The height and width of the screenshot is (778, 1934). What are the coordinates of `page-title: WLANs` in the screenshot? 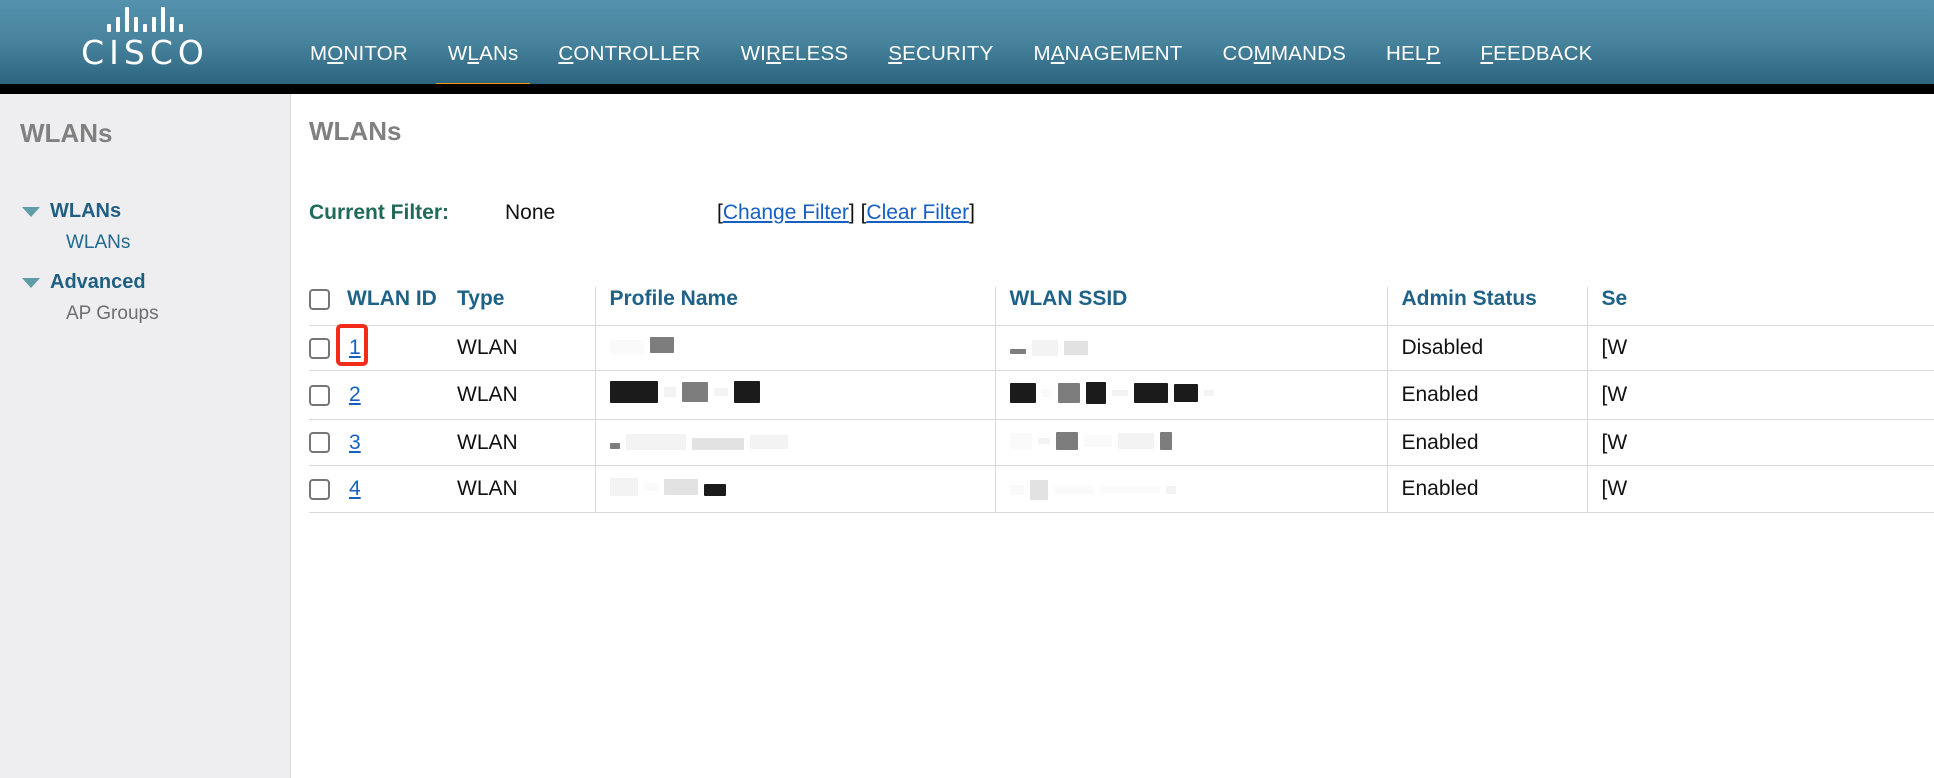 It's located at (355, 131).